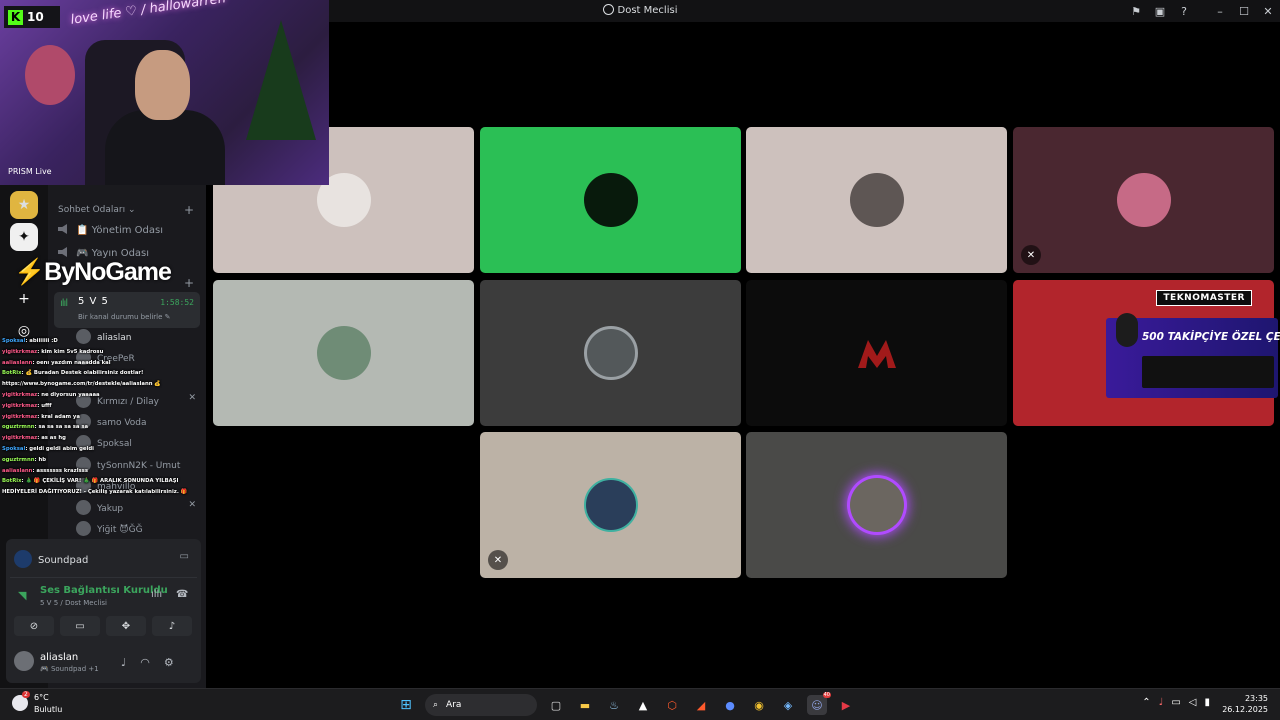 This screenshot has height=720, width=1280. Describe the element at coordinates (124, 317) in the screenshot. I see `channel-status: Bir kanal durumu belirle ✎` at that location.